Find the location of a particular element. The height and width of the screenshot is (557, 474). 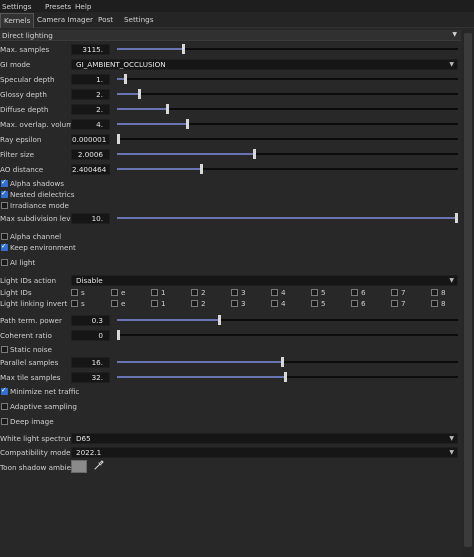

path-term-power-slider is located at coordinates (287, 320).